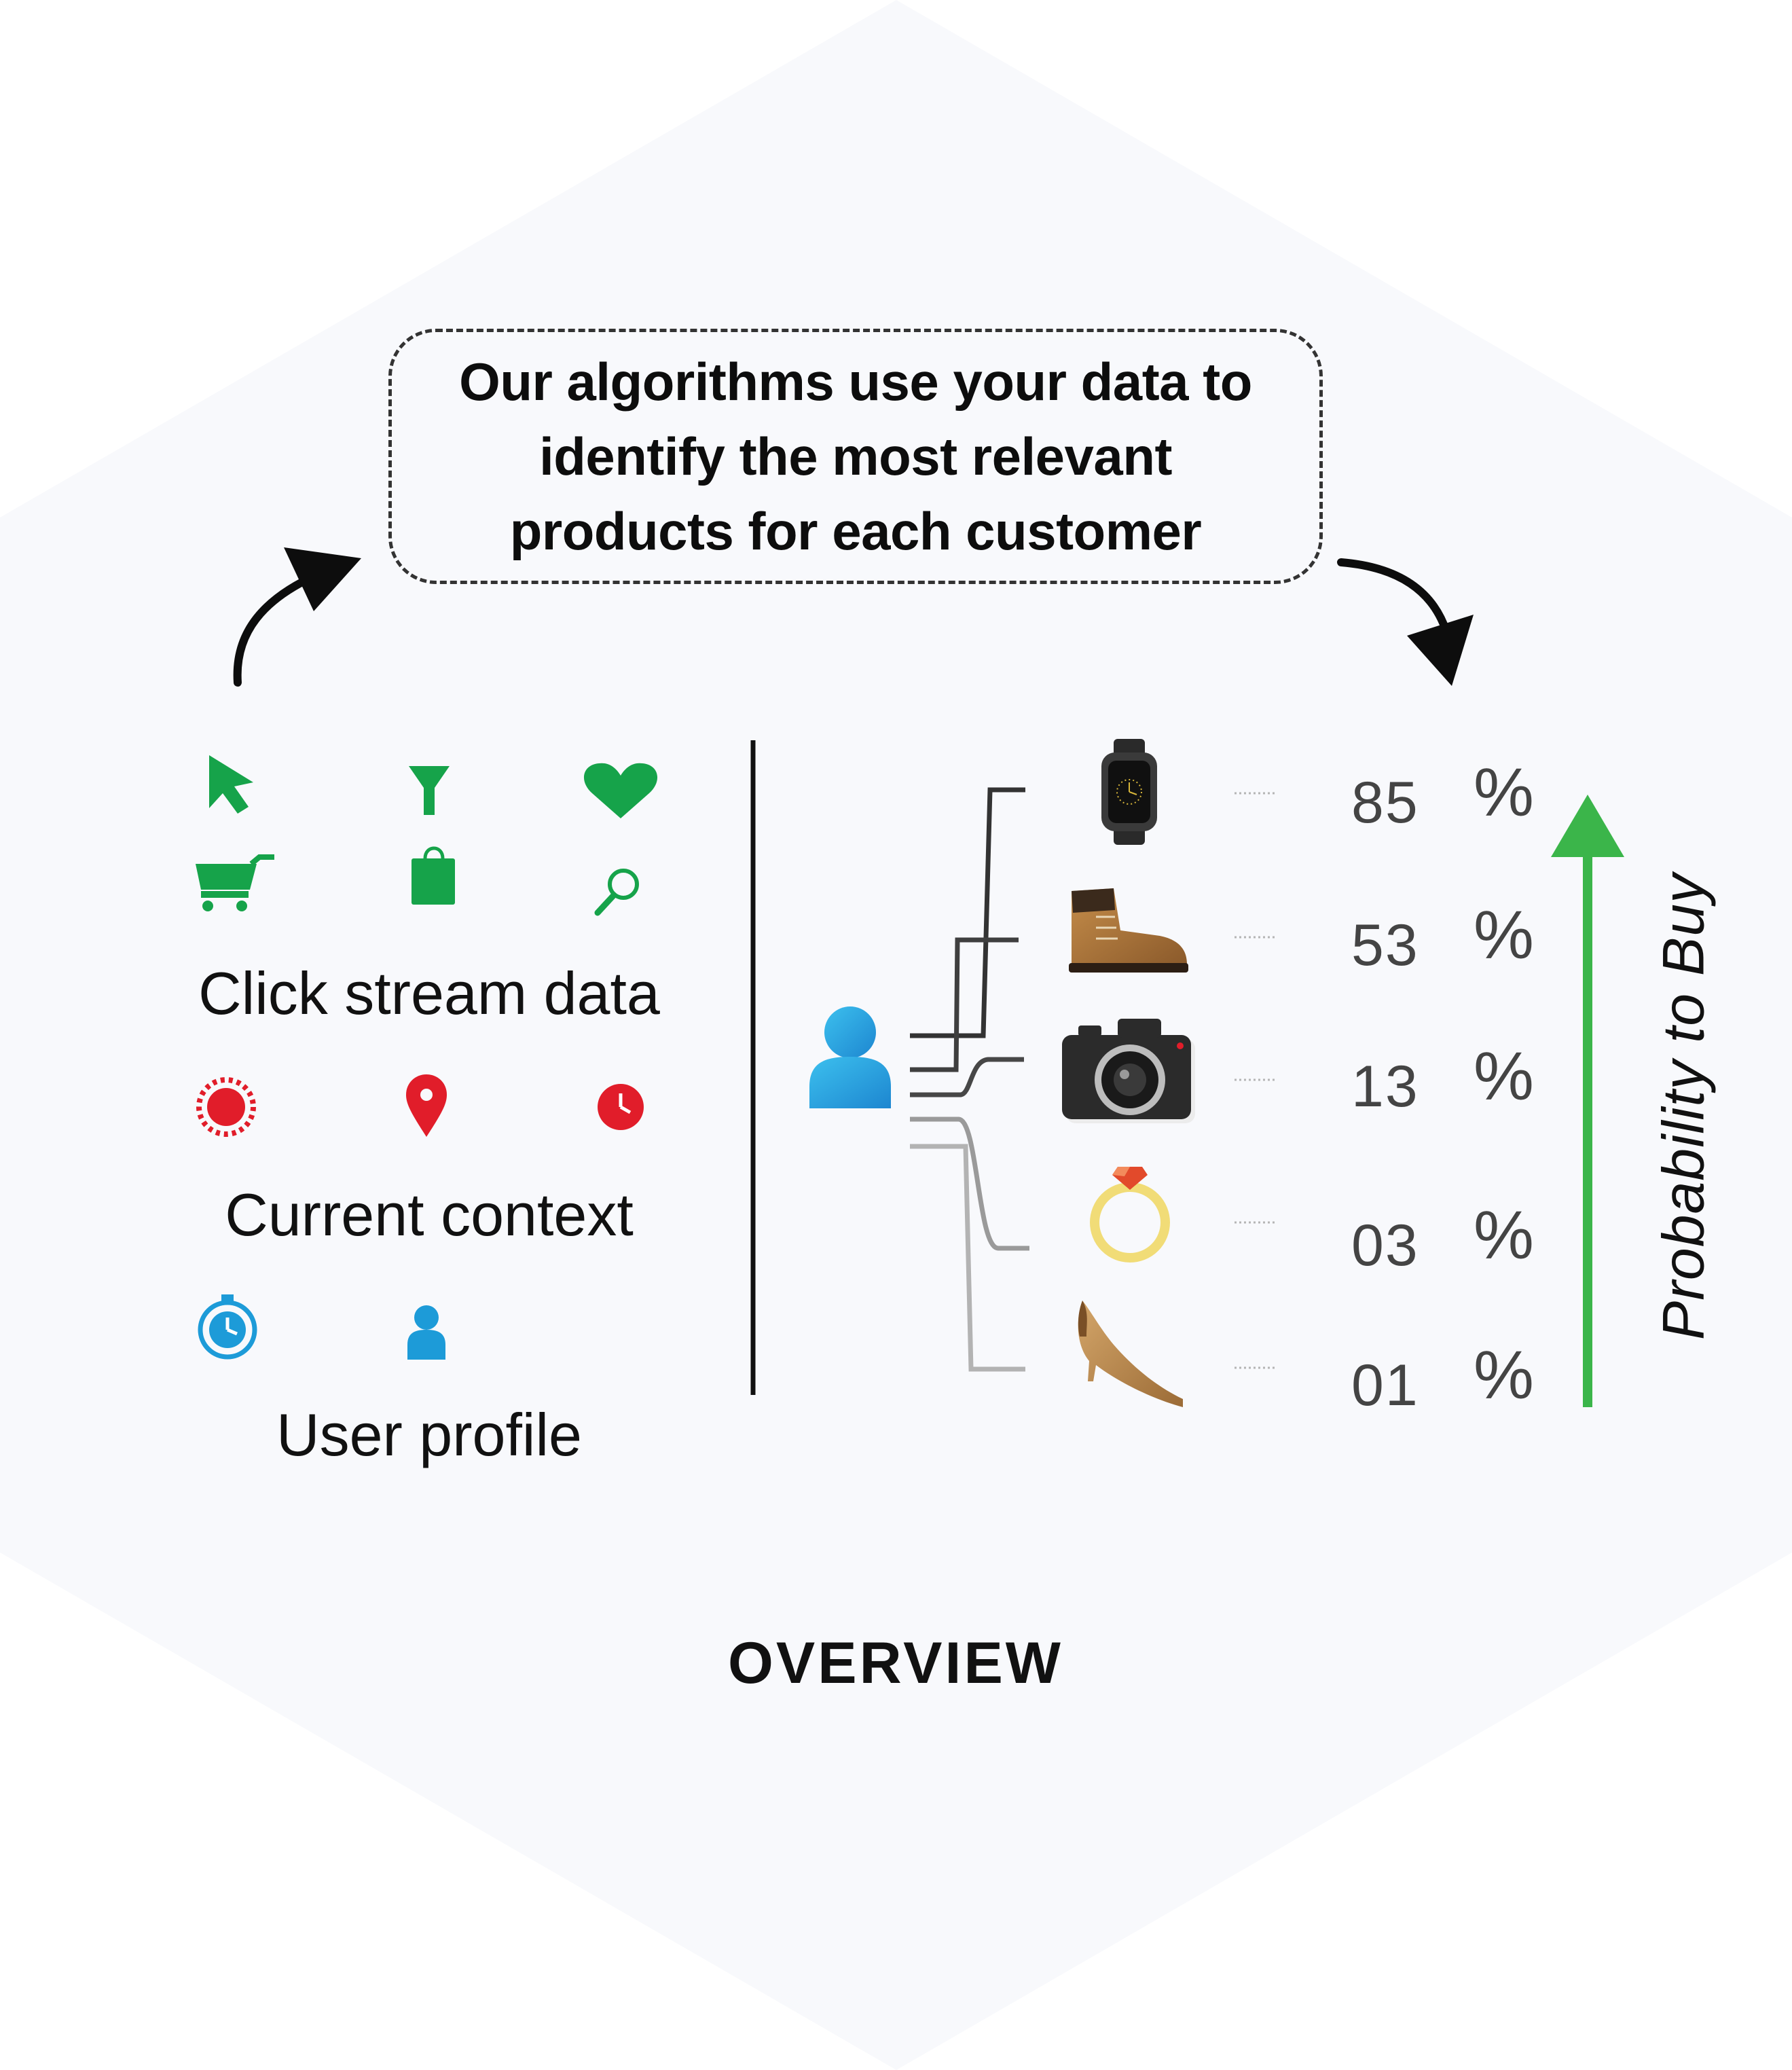 Image resolution: width=1792 pixels, height=2070 pixels. I want to click on probability-camera: 13%, so click(1449, 1080).